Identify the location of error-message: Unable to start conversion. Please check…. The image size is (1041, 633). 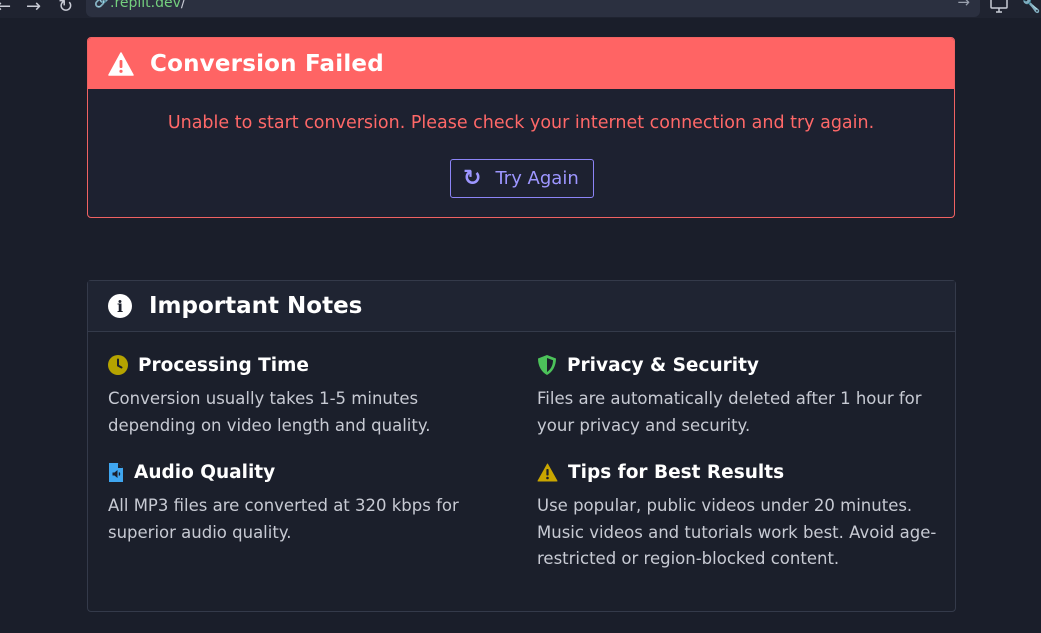
(521, 123).